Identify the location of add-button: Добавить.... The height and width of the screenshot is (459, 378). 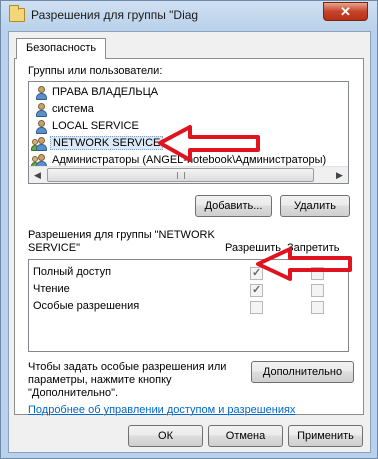
(233, 206).